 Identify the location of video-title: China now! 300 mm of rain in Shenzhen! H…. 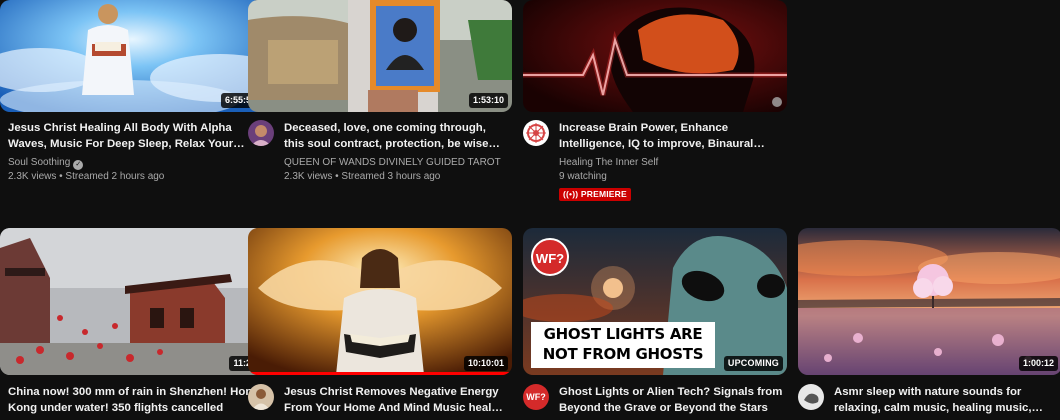
(134, 400).